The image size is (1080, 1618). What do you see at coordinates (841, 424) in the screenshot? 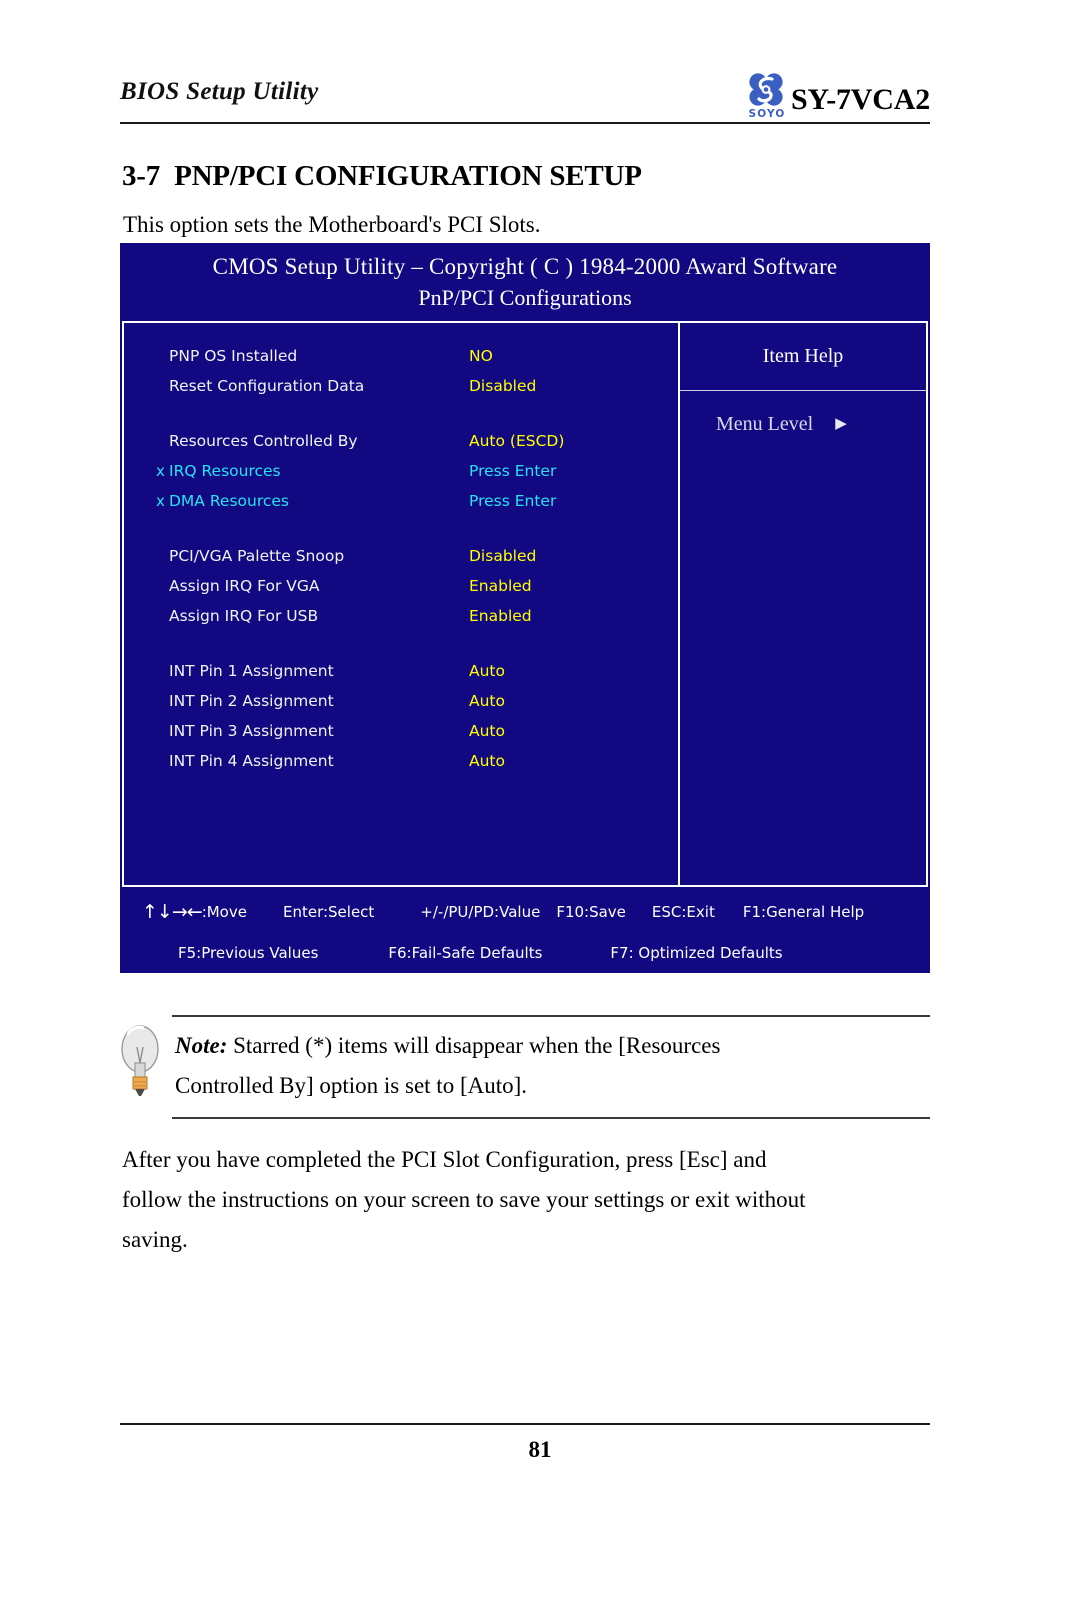
I see `chevron-right-icon: ▶` at bounding box center [841, 424].